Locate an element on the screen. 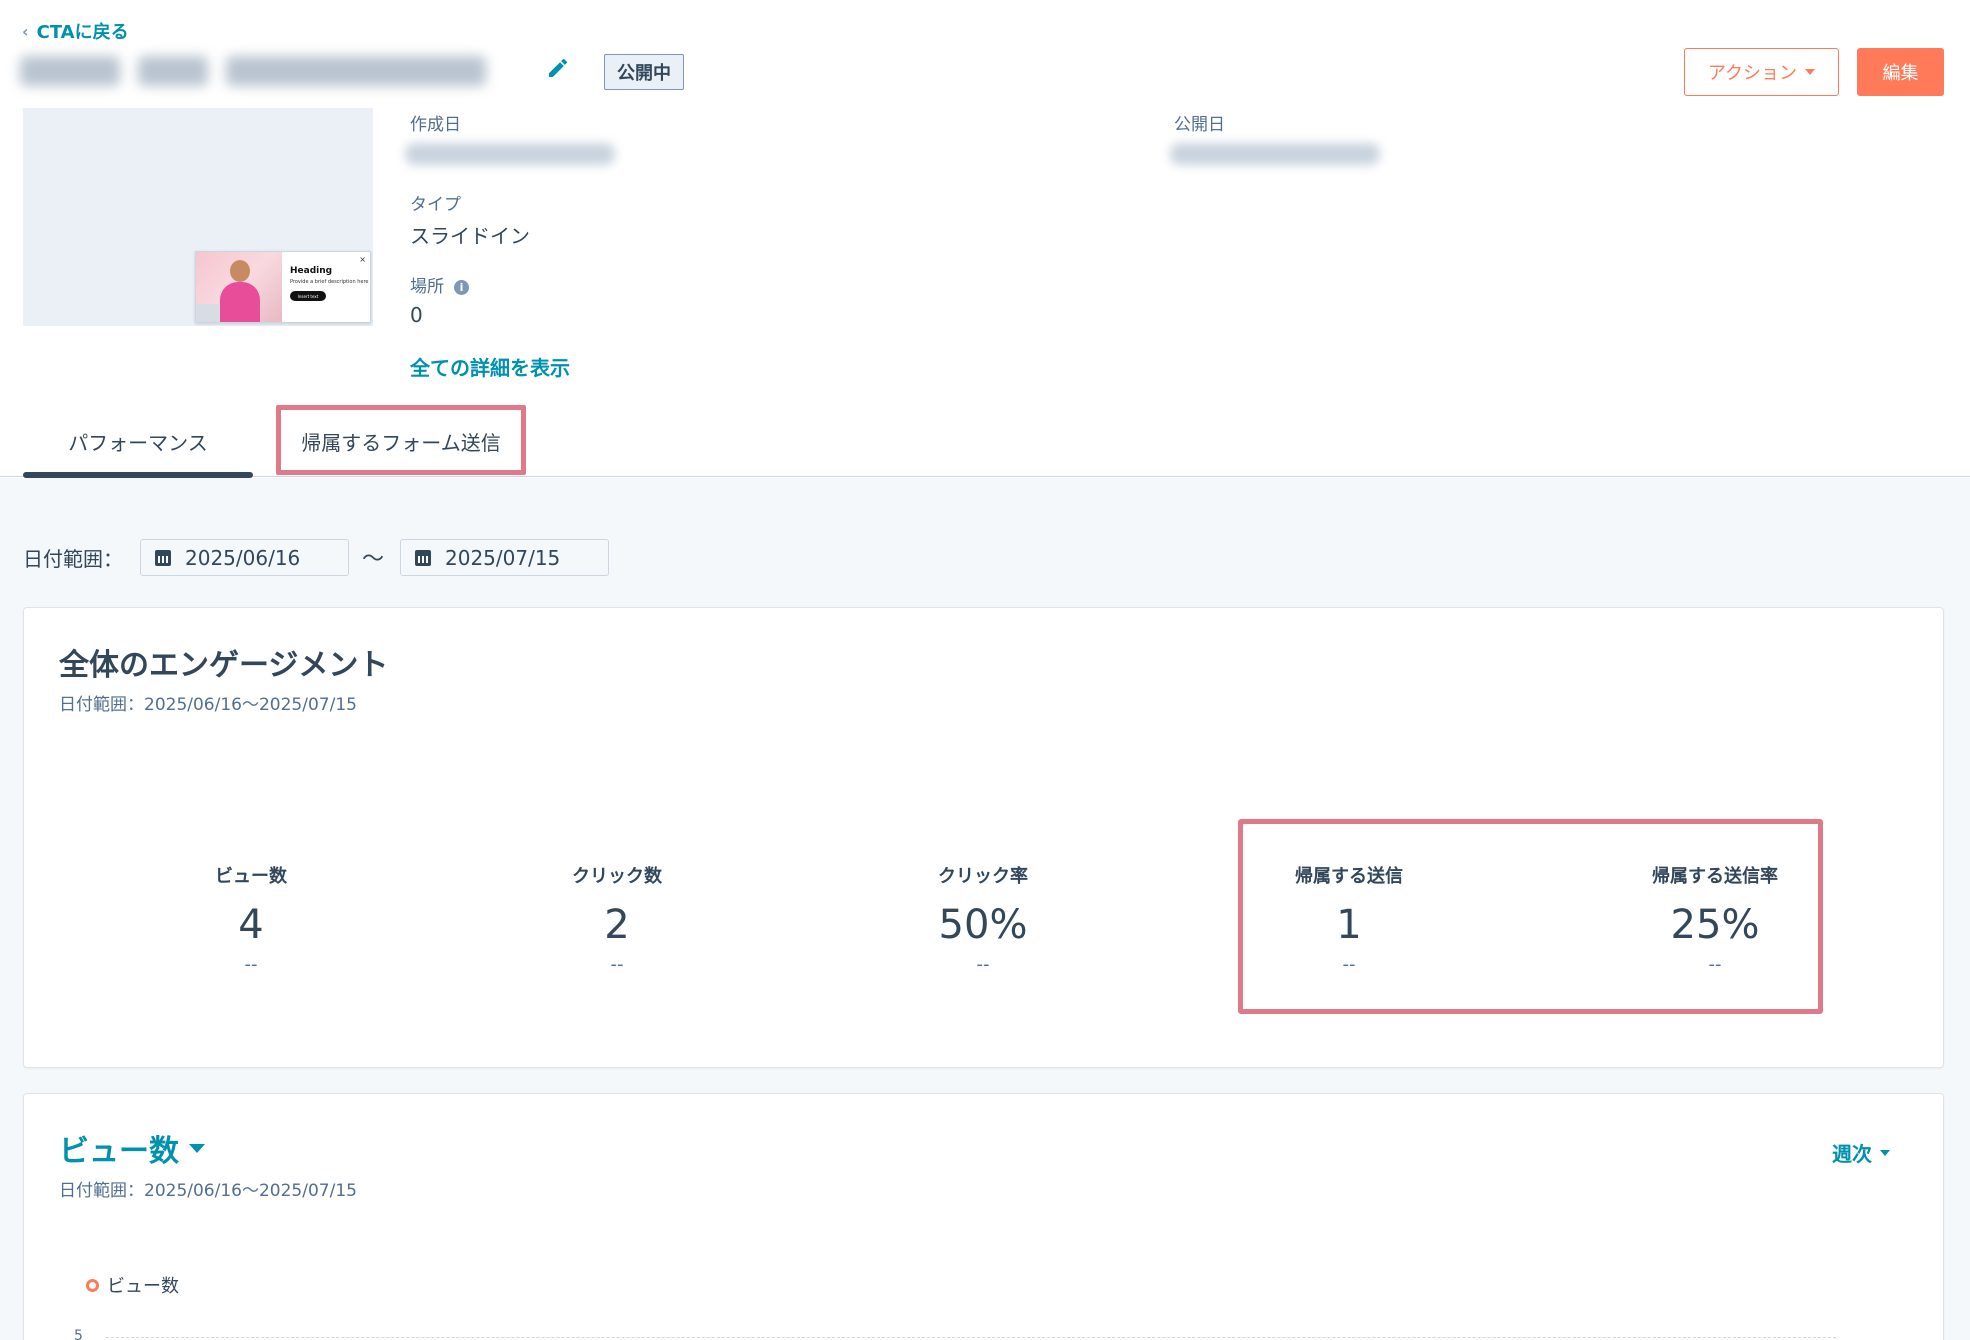  end-date-value: 2025/07/15 is located at coordinates (503, 557).